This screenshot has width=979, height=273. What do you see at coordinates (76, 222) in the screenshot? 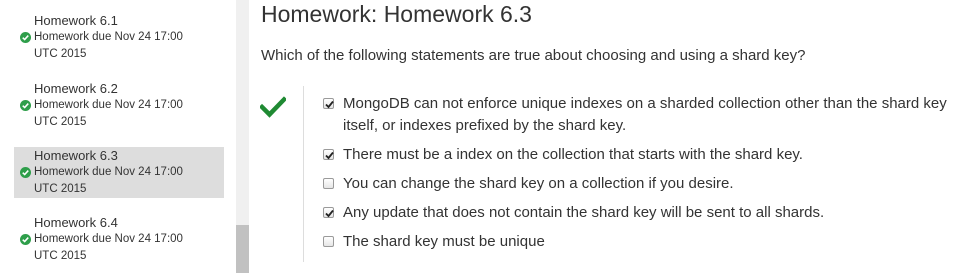
I see `sidebar-item-title: Homework 6.4` at bounding box center [76, 222].